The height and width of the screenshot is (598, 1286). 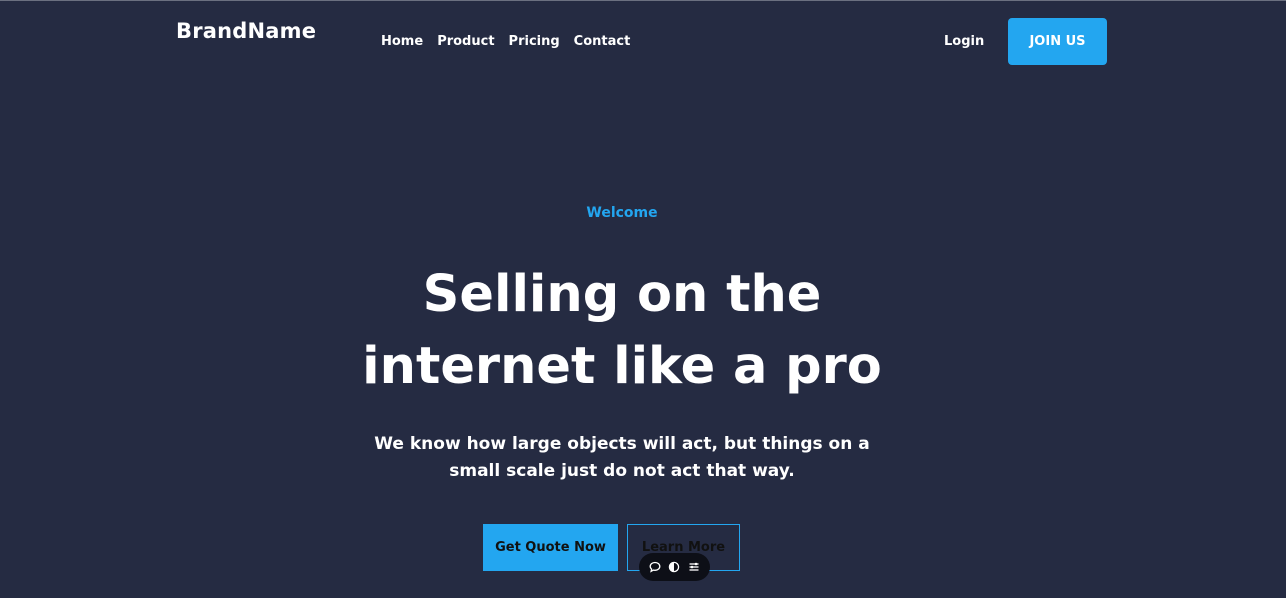 I want to click on main-nav: Home Product Pricing Contact, so click(x=512, y=41).